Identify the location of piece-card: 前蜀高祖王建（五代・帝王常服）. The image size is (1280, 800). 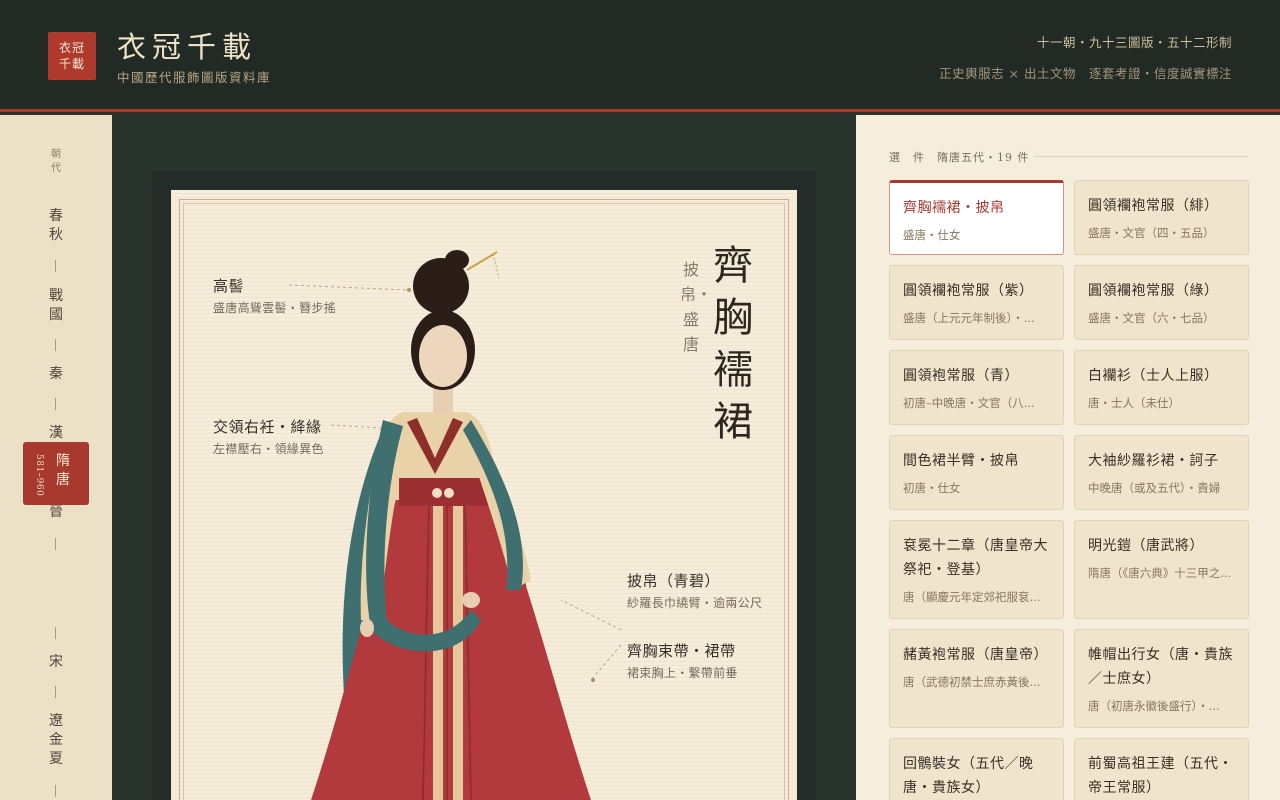
(1161, 769).